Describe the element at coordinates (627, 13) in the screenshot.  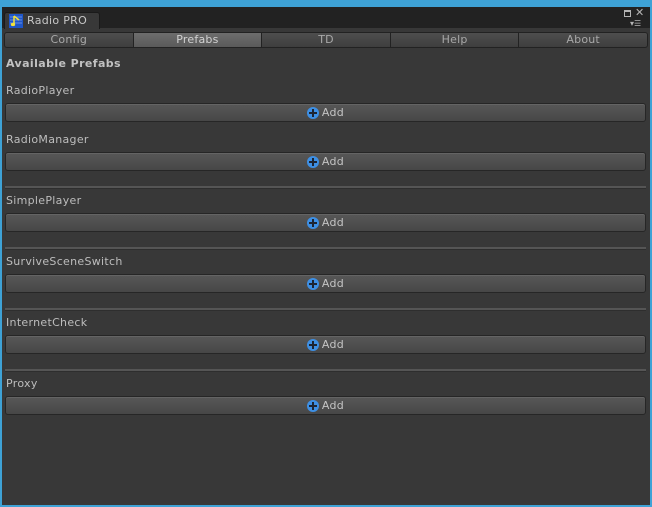
I see `maximize-icon` at that location.